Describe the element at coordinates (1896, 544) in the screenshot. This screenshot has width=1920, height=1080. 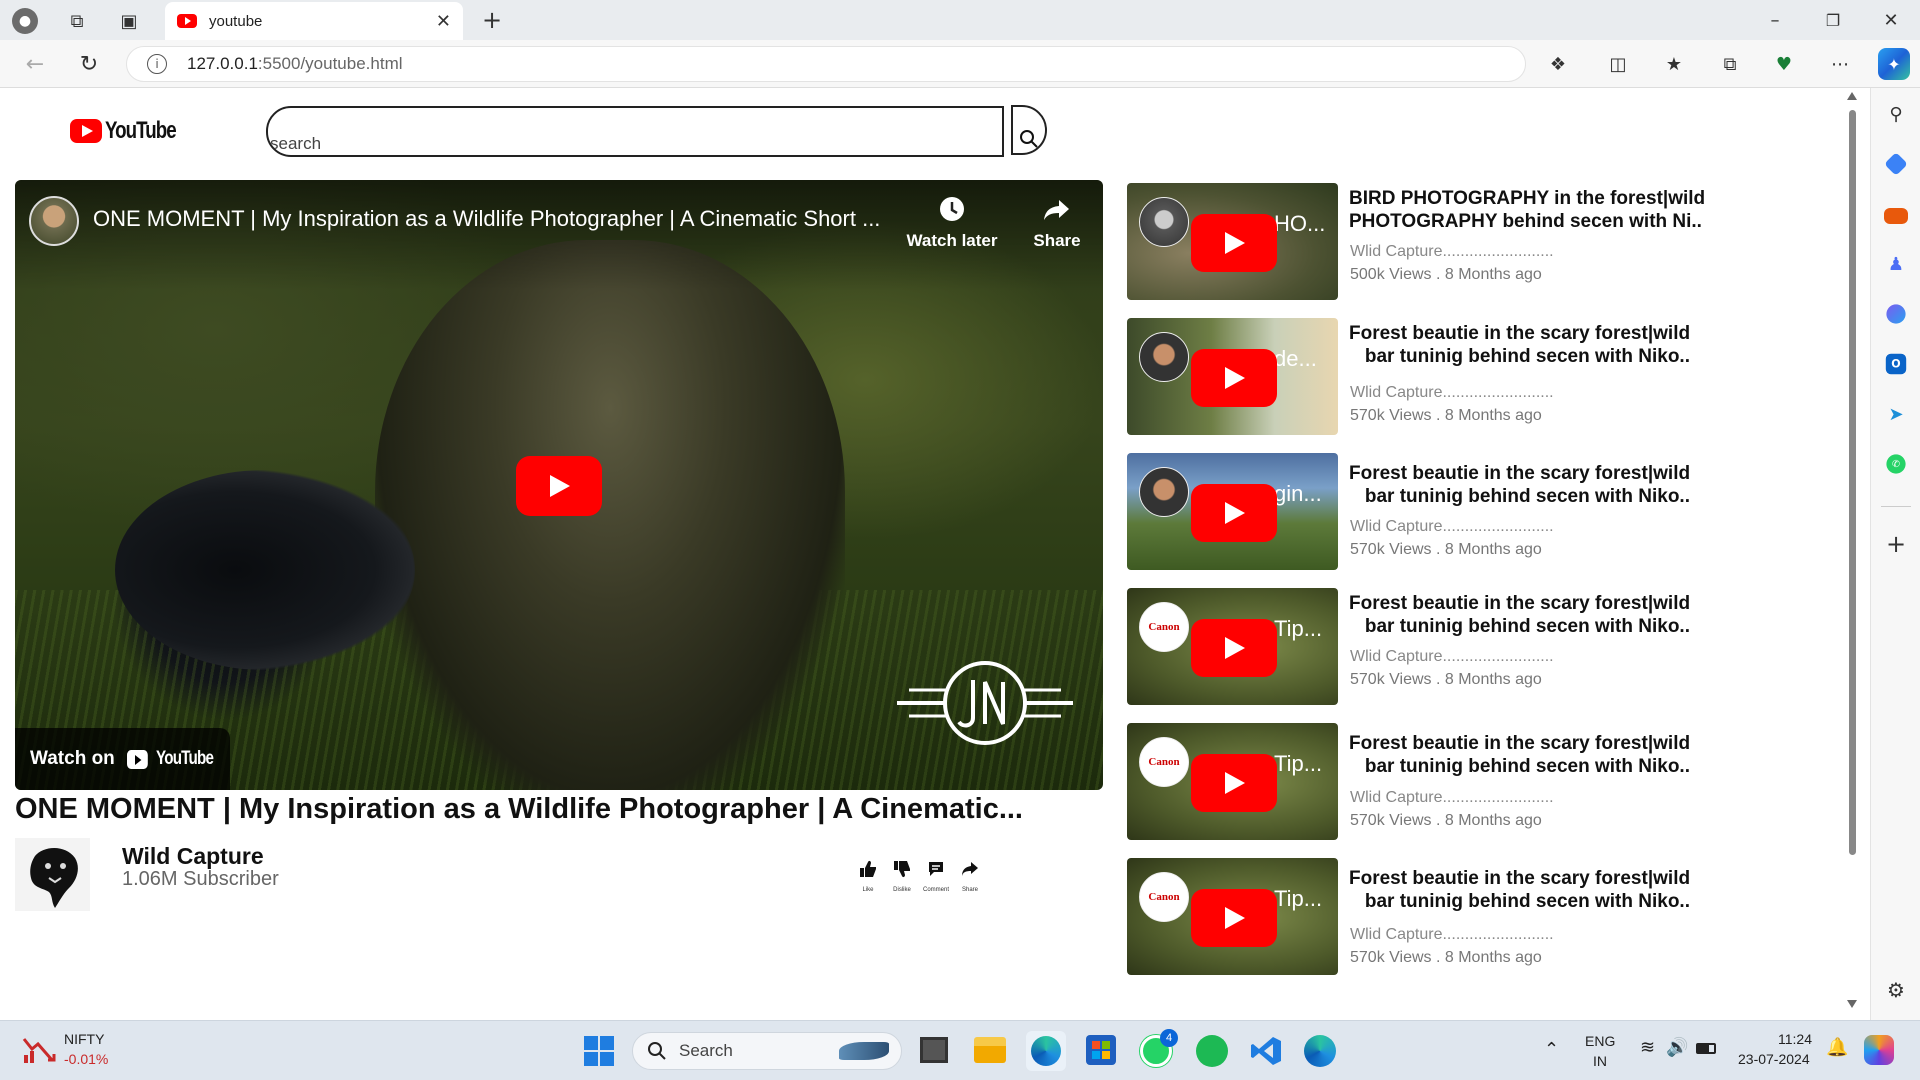
I see `add-sidebar-app-icon: +` at that location.